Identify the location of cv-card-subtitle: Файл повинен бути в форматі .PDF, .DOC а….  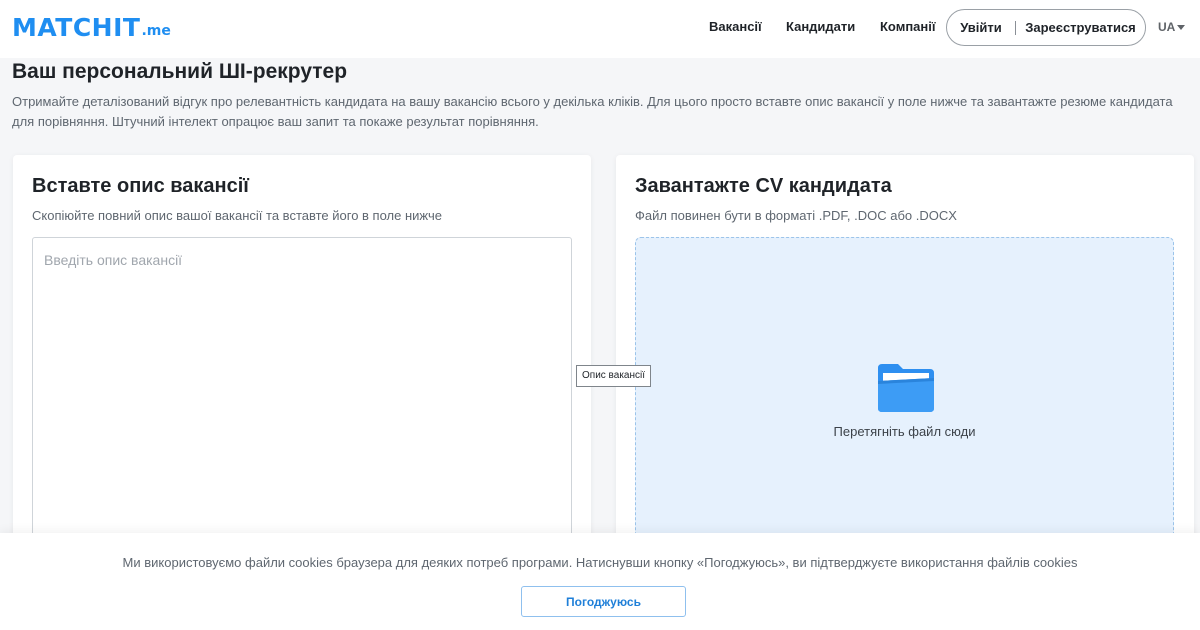
(796, 215).